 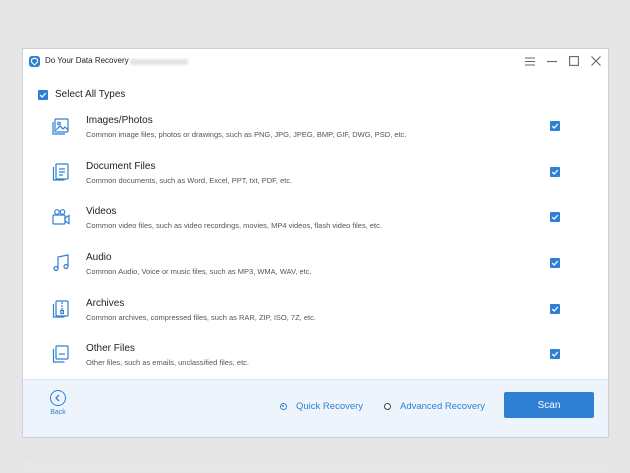 I want to click on document-icon, so click(x=61, y=172).